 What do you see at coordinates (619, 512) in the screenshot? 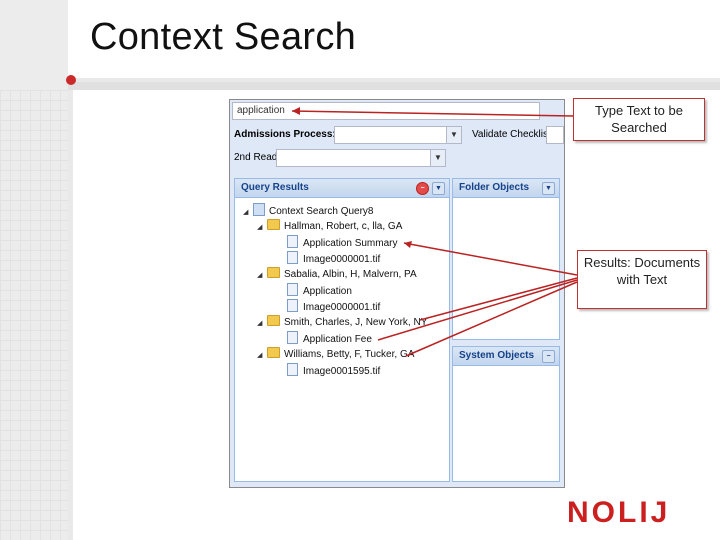
I see `nolij-logo: NOLIJ` at bounding box center [619, 512].